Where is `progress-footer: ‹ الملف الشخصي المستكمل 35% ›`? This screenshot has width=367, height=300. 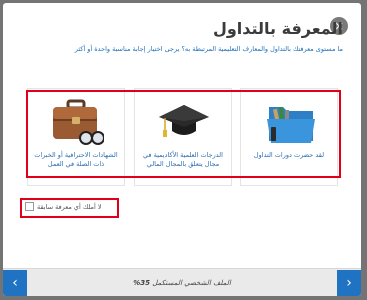
progress-footer: ‹ الملف الشخصي المستكمل 35% › is located at coordinates (182, 282).